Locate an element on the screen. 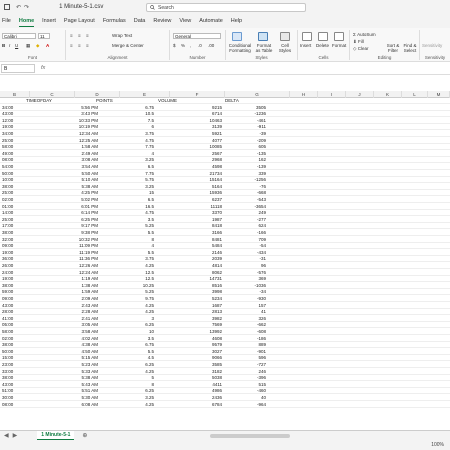 The image size is (450, 450). column-header-l: L is located at coordinates (415, 94).